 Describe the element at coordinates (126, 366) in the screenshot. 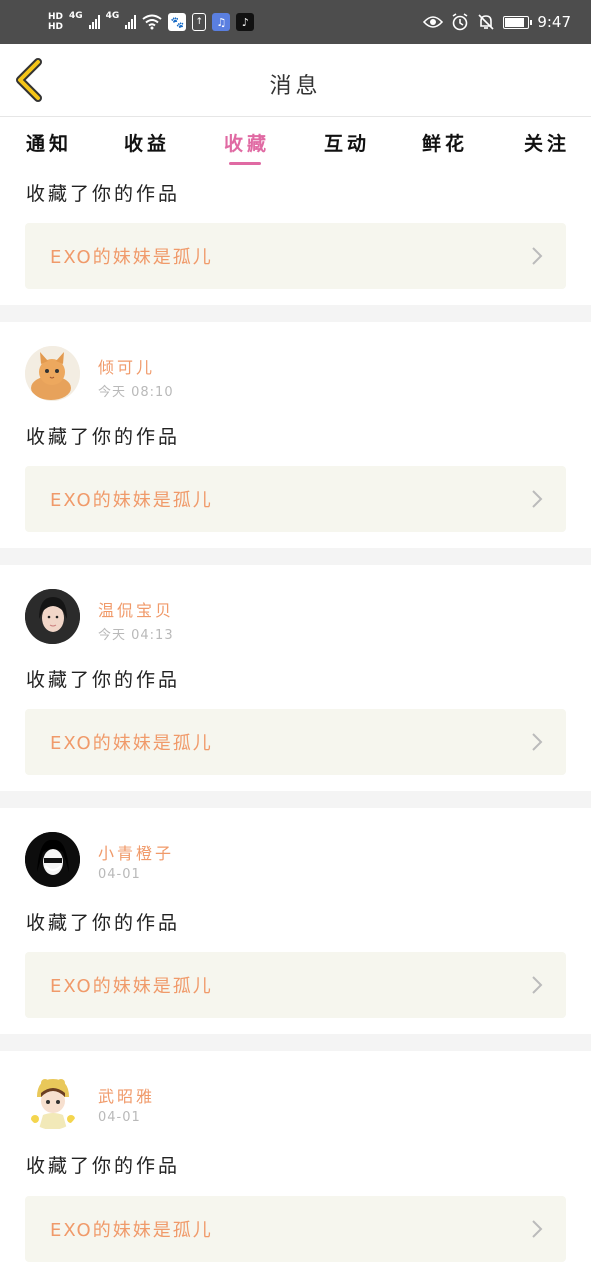

I see `username: 倾可儿` at that location.